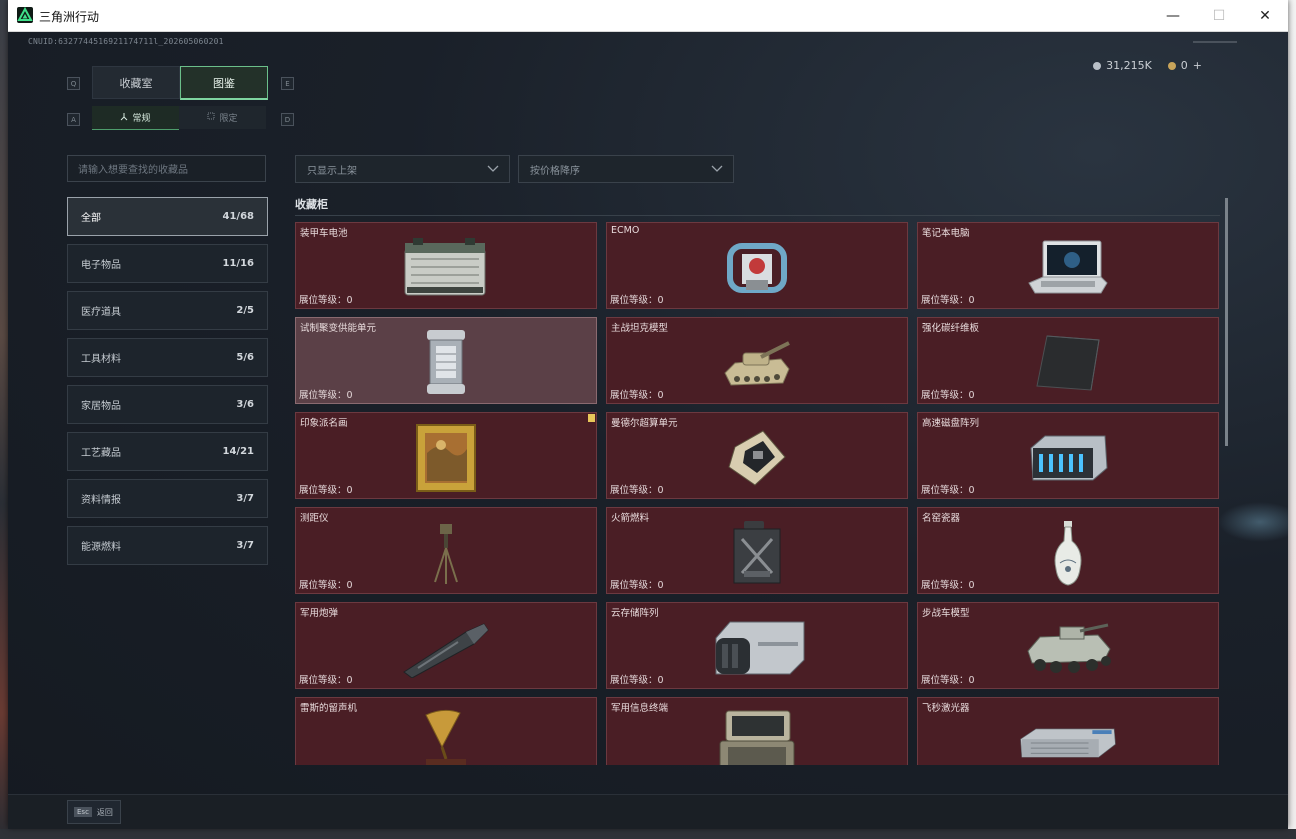 The width and height of the screenshot is (1296, 839). I want to click on collection-item-card: 步战车模型 展位等级：0, so click(1068, 645).